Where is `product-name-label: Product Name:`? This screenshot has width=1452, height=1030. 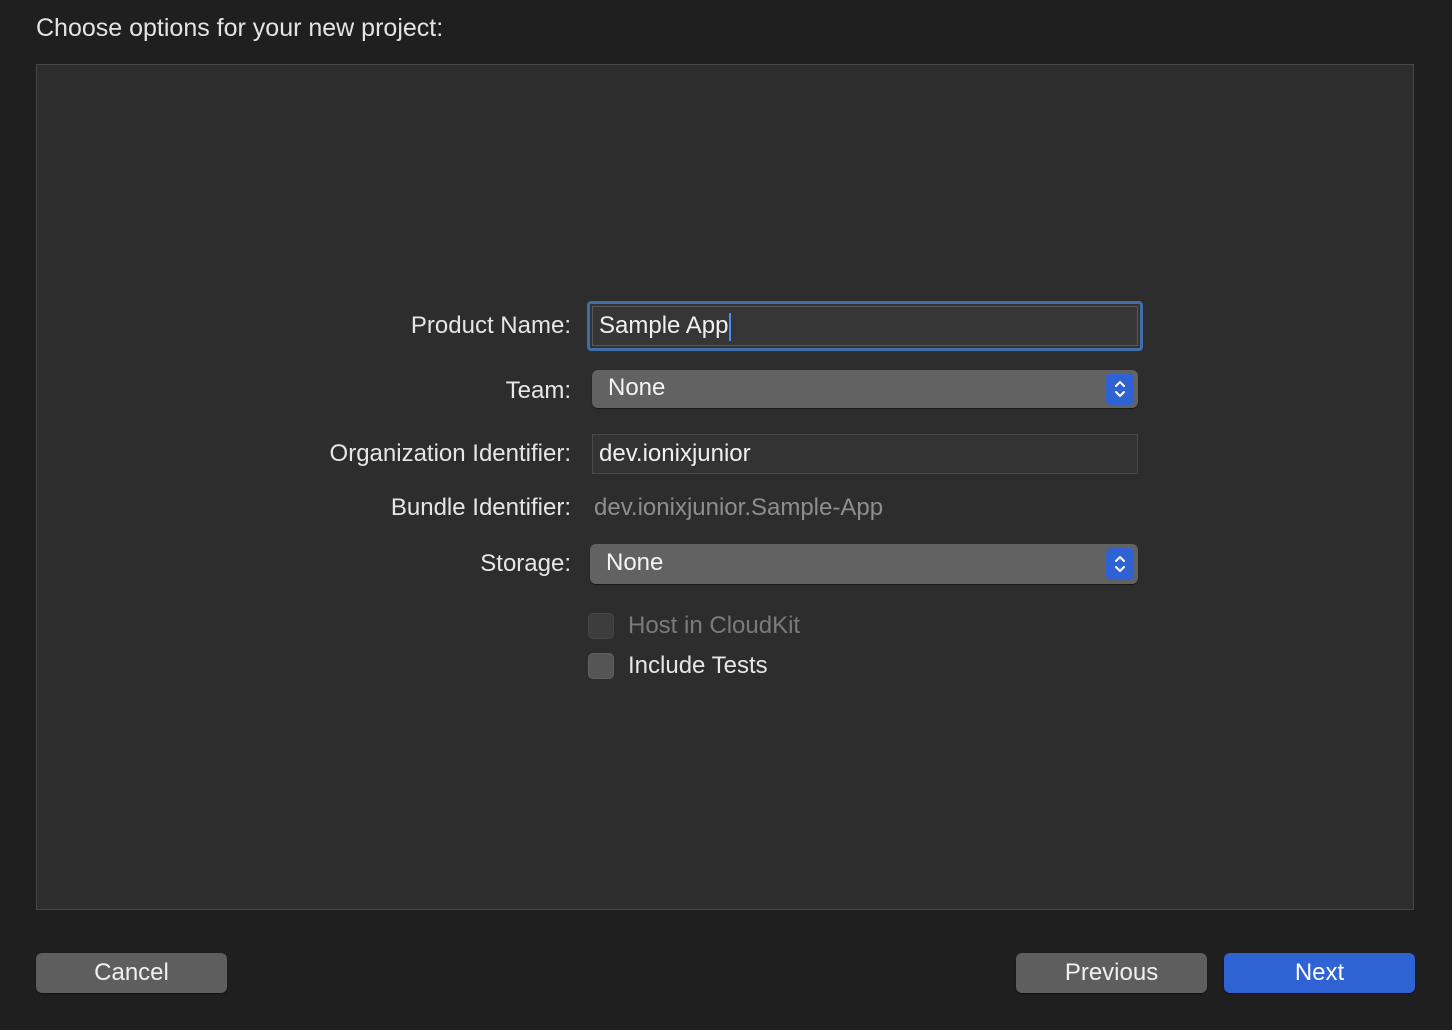 product-name-label: Product Name: is located at coordinates (490, 325).